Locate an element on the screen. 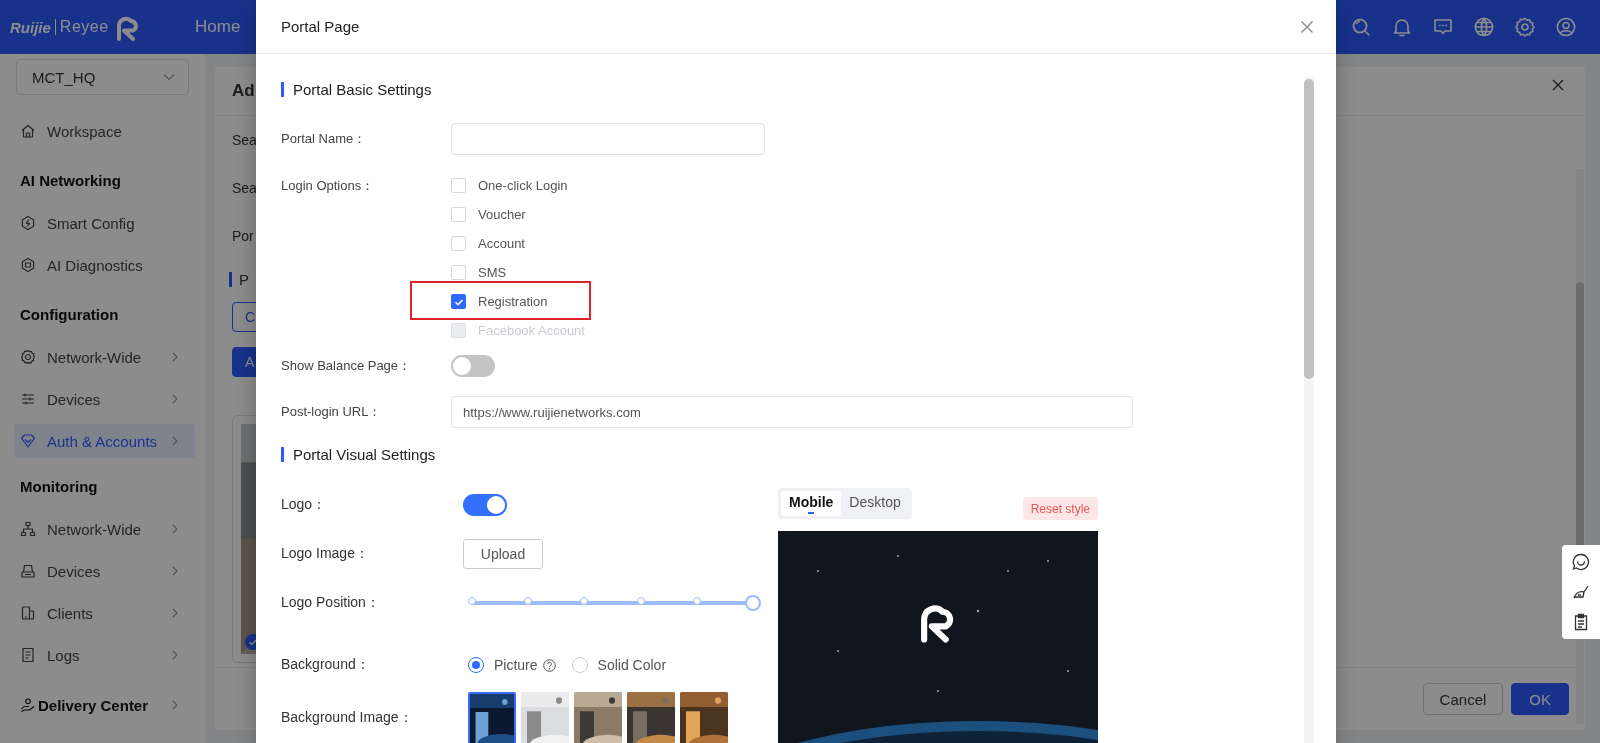  help-icon is located at coordinates (549, 665).